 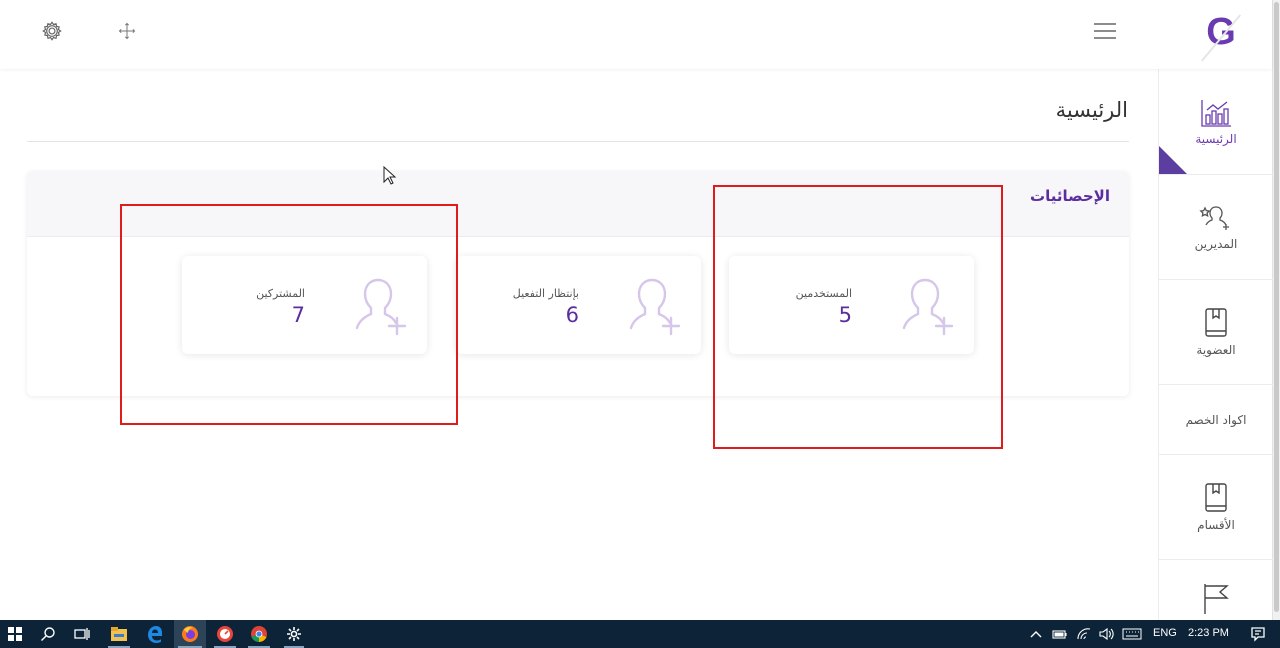 What do you see at coordinates (48, 634) in the screenshot?
I see `search-icon` at bounding box center [48, 634].